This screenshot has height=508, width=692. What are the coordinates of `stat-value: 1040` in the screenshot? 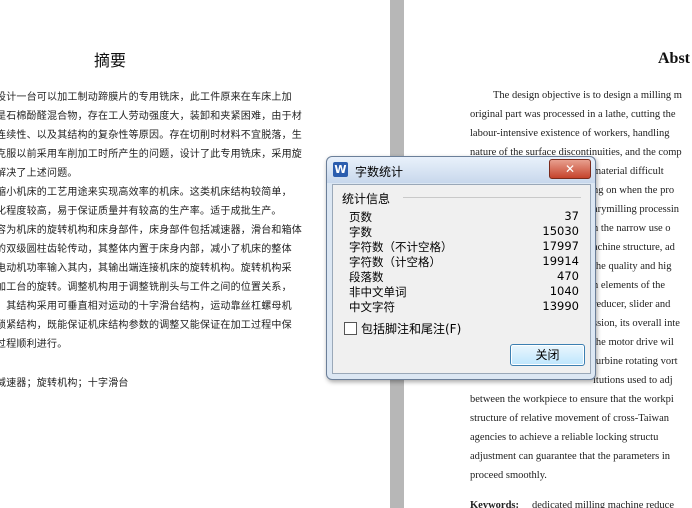 It's located at (564, 291).